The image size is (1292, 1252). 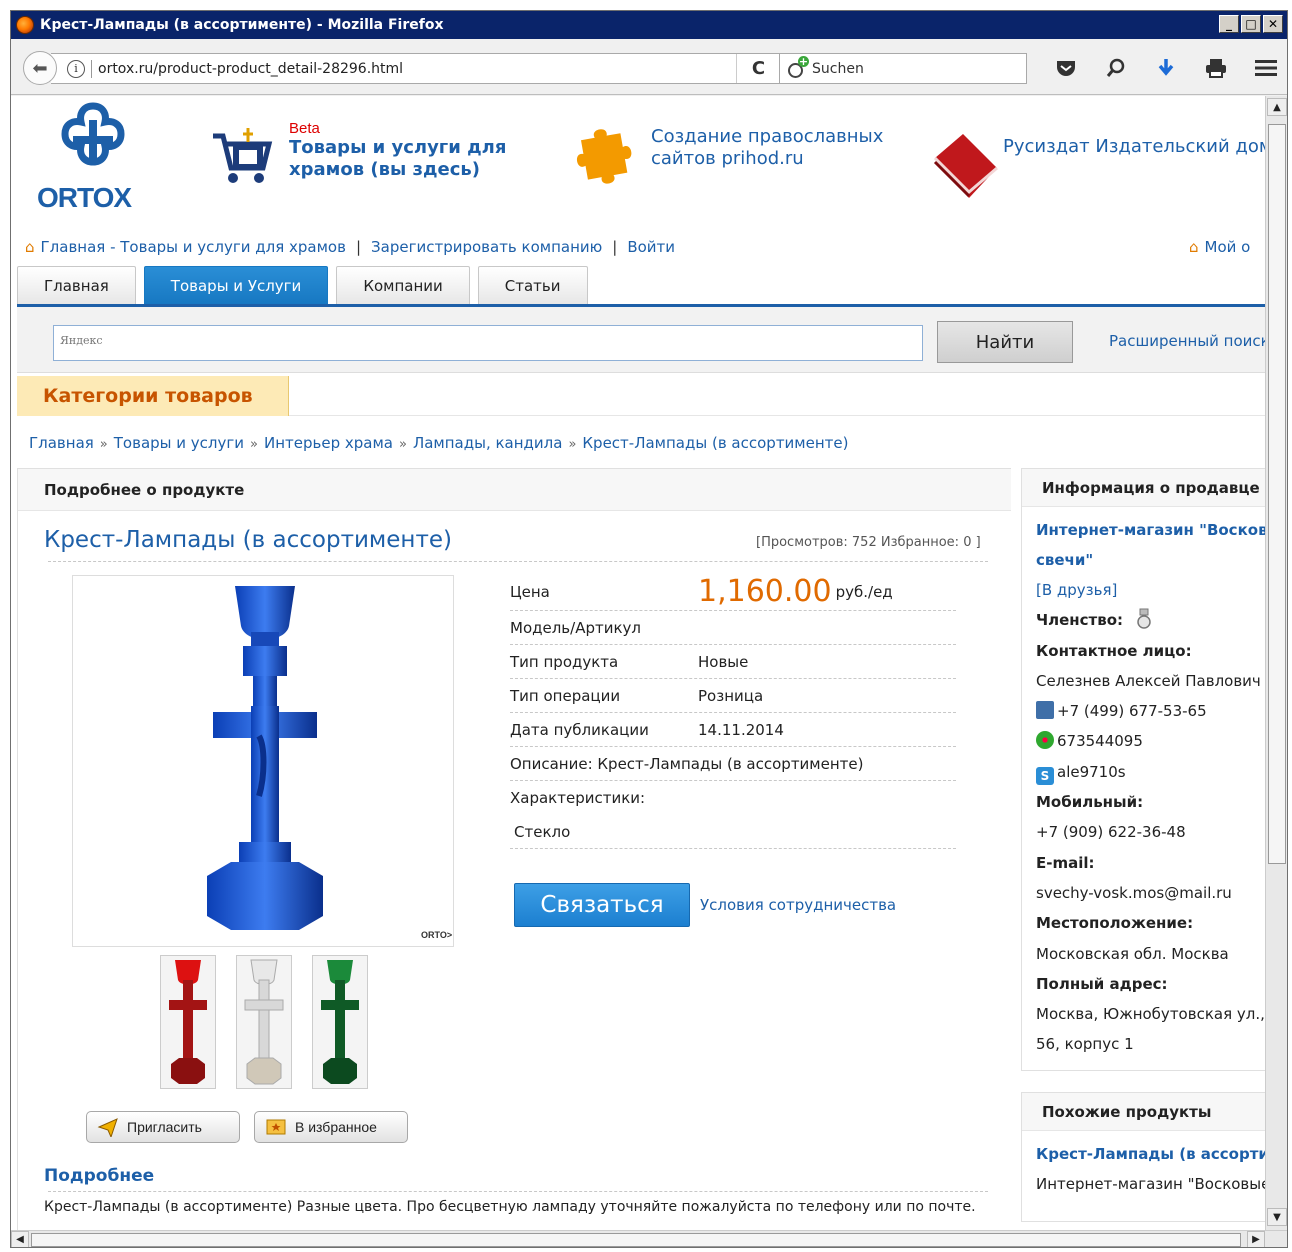 What do you see at coordinates (248, 540) in the screenshot?
I see `product-title: Крест-Лампады (в ассортименте)` at bounding box center [248, 540].